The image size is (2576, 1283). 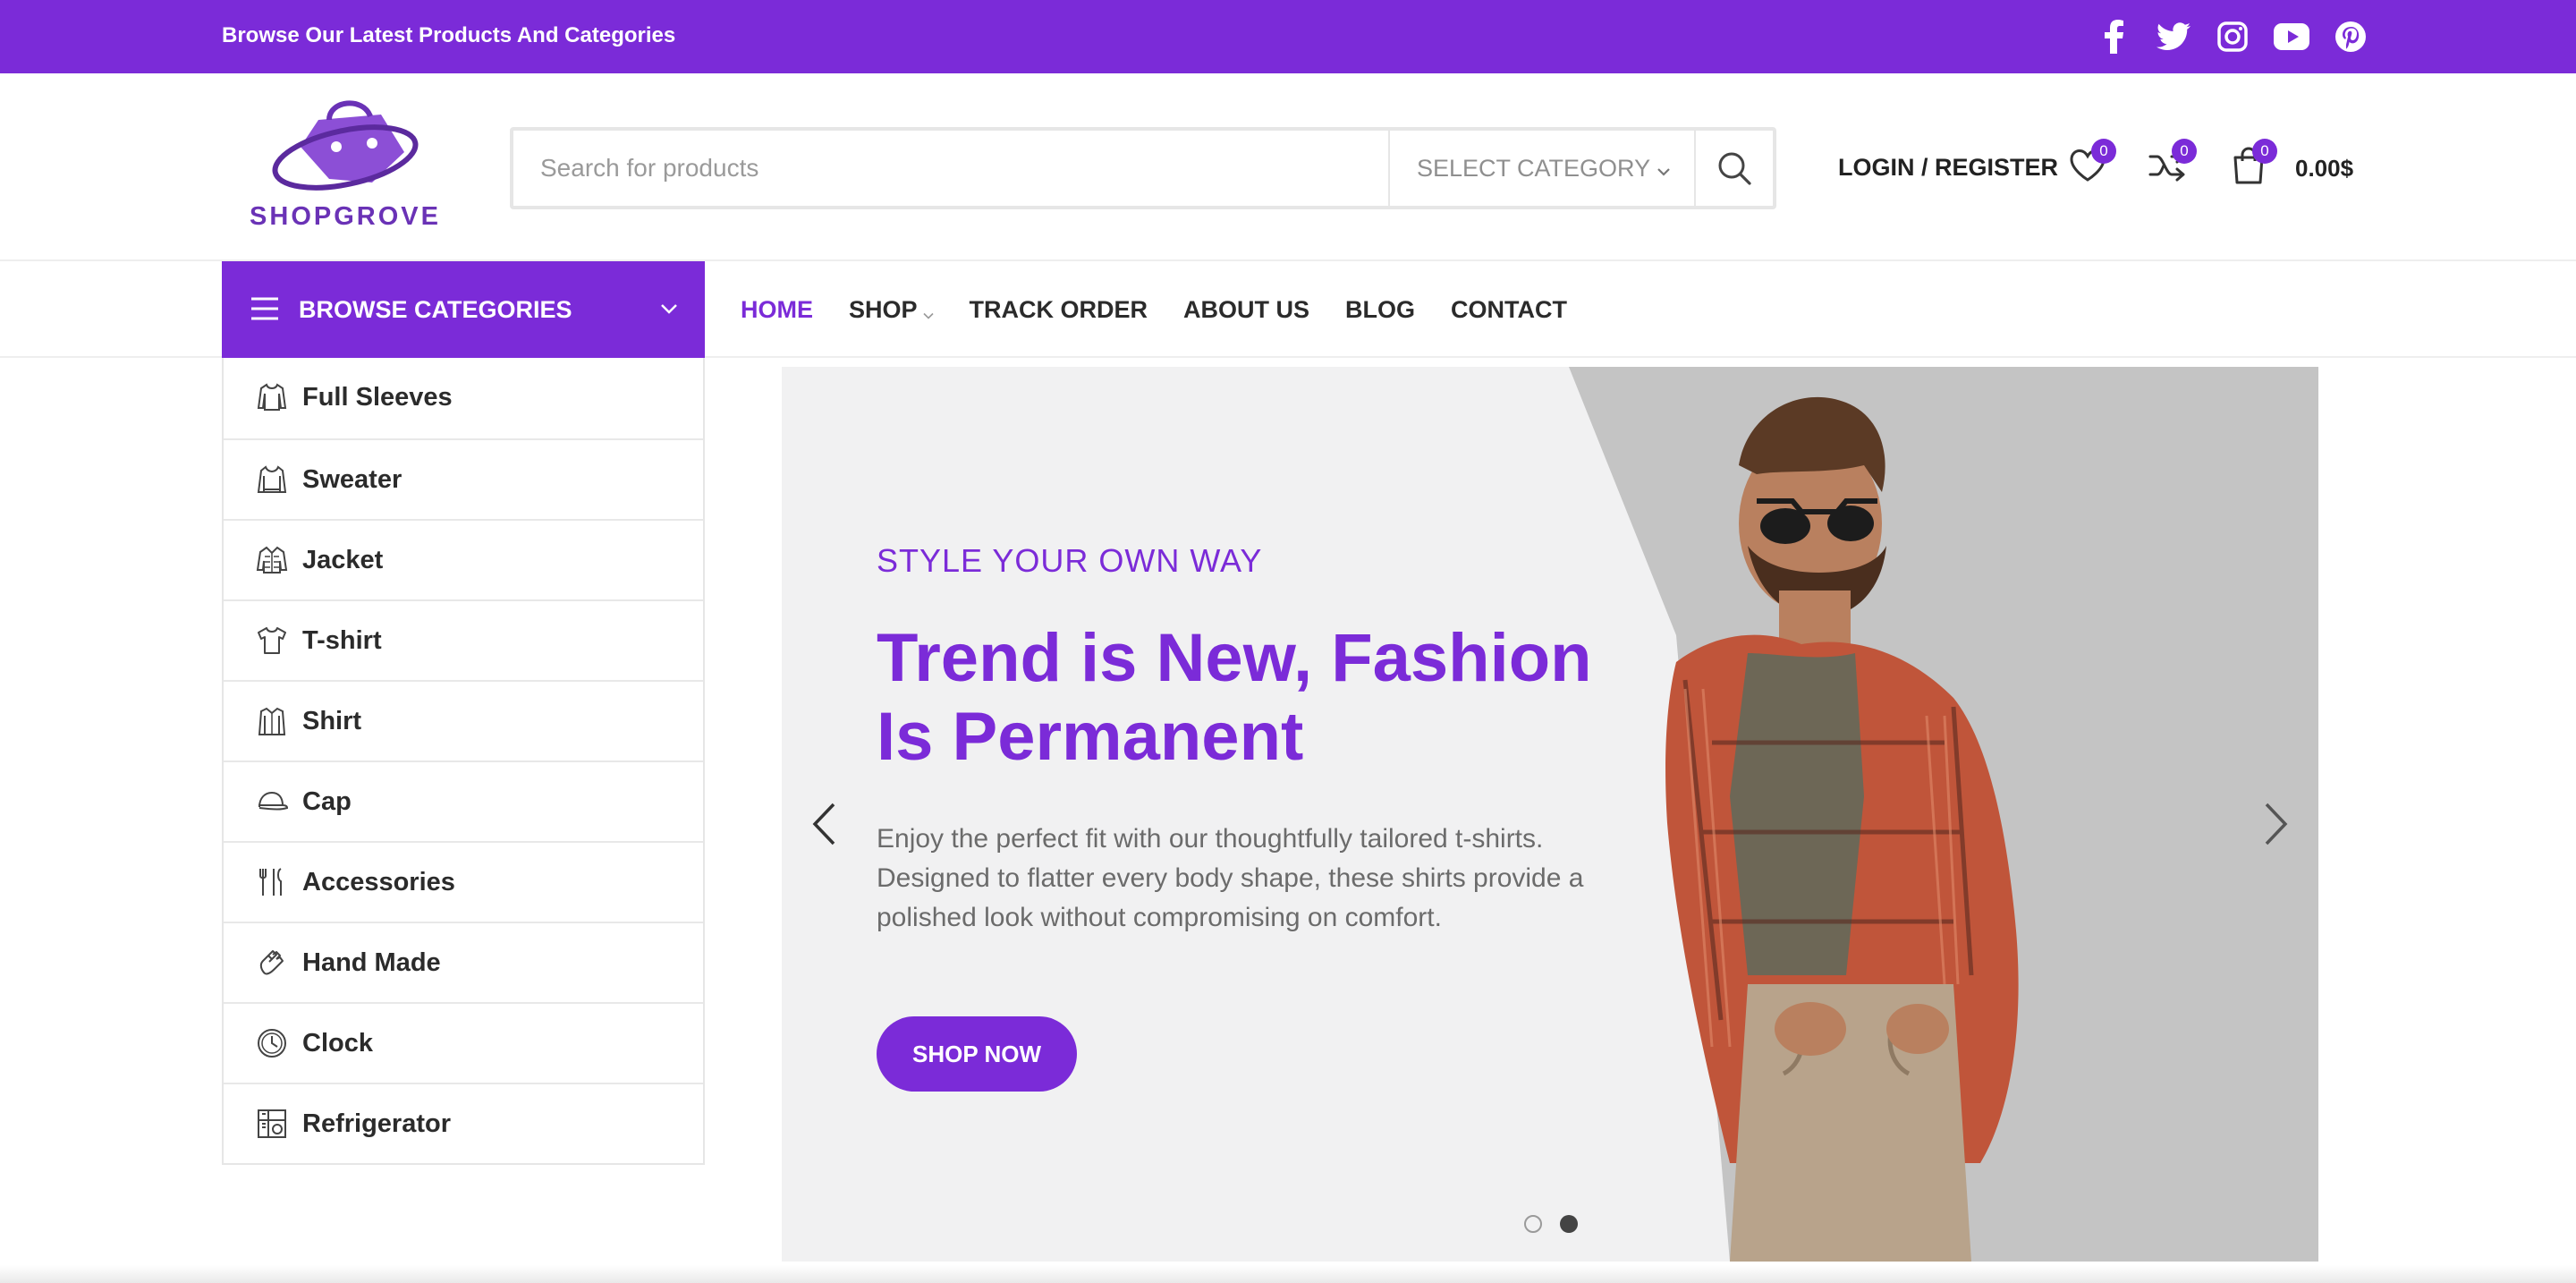 I want to click on nav-track-order: TRACK ORDER, so click(x=1059, y=309).